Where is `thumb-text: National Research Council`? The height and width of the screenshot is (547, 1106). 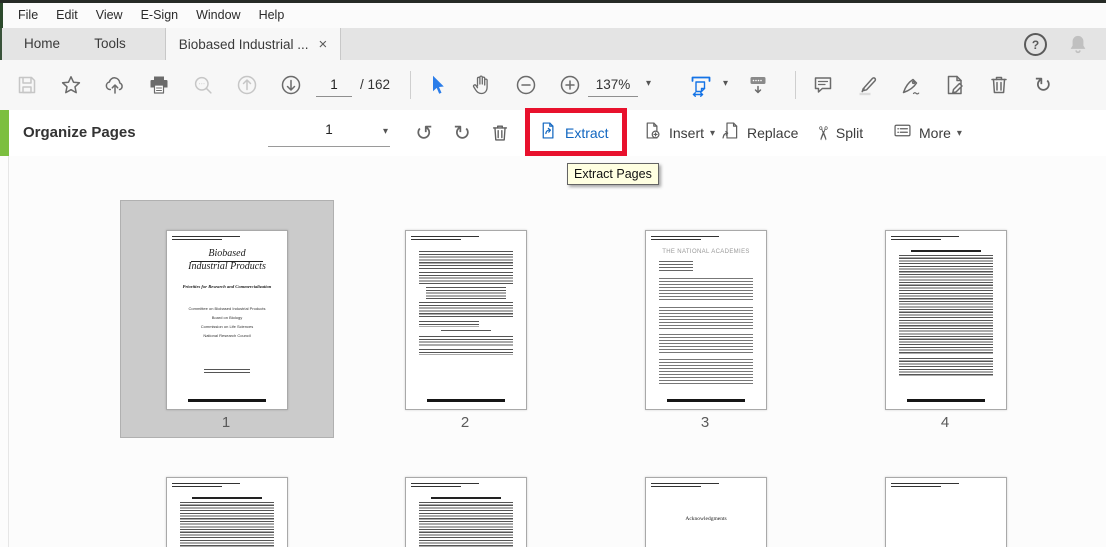
thumb-text: National Research Council is located at coordinates (227, 335).